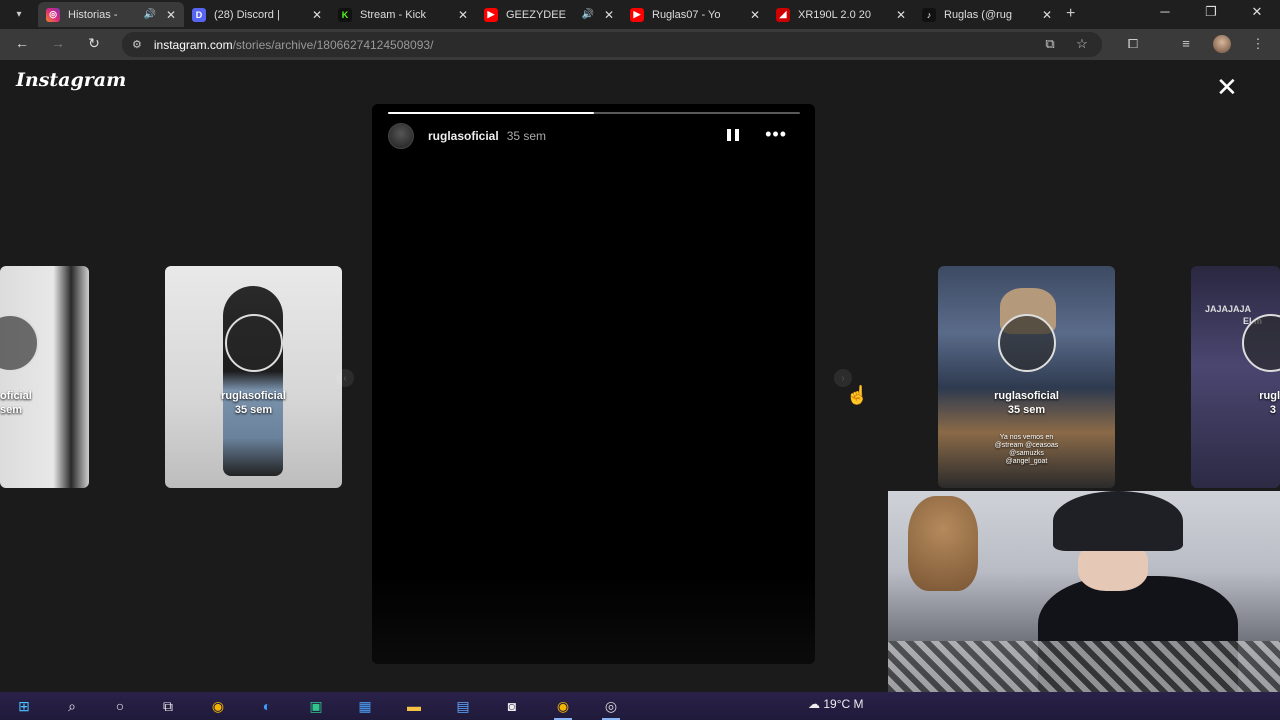 This screenshot has width=1280, height=720. I want to click on url-domain: instagram.com, so click(193, 44).